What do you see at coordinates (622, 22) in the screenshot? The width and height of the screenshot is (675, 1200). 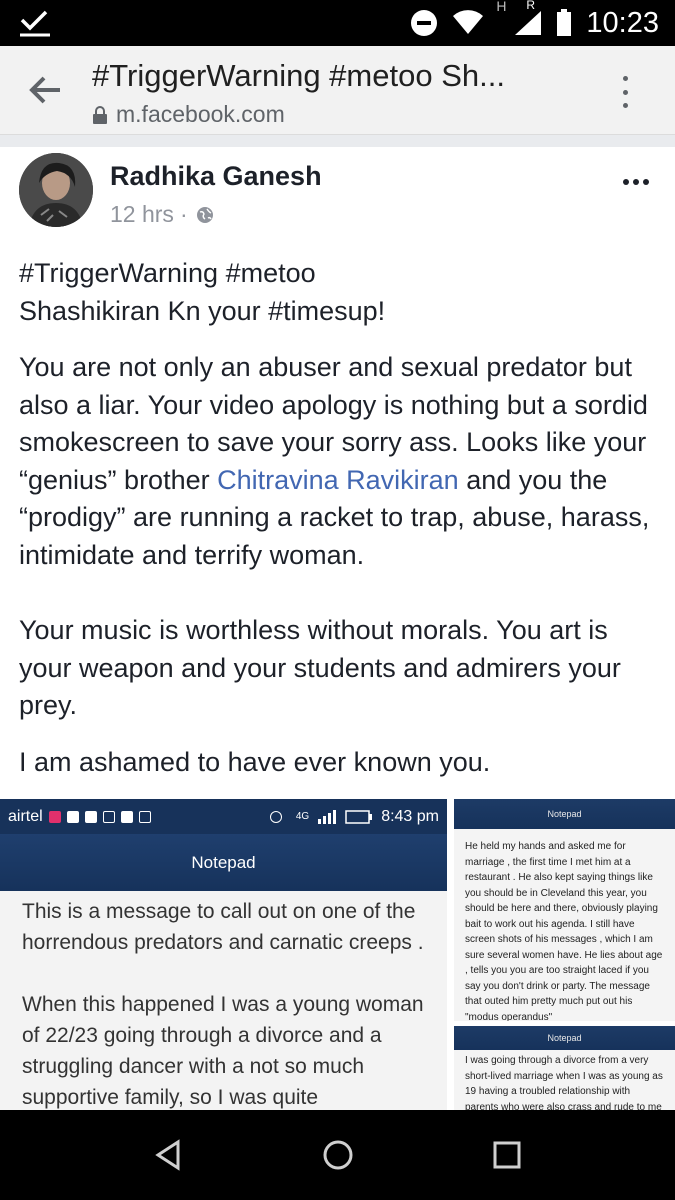 I see `clock: 10:23` at bounding box center [622, 22].